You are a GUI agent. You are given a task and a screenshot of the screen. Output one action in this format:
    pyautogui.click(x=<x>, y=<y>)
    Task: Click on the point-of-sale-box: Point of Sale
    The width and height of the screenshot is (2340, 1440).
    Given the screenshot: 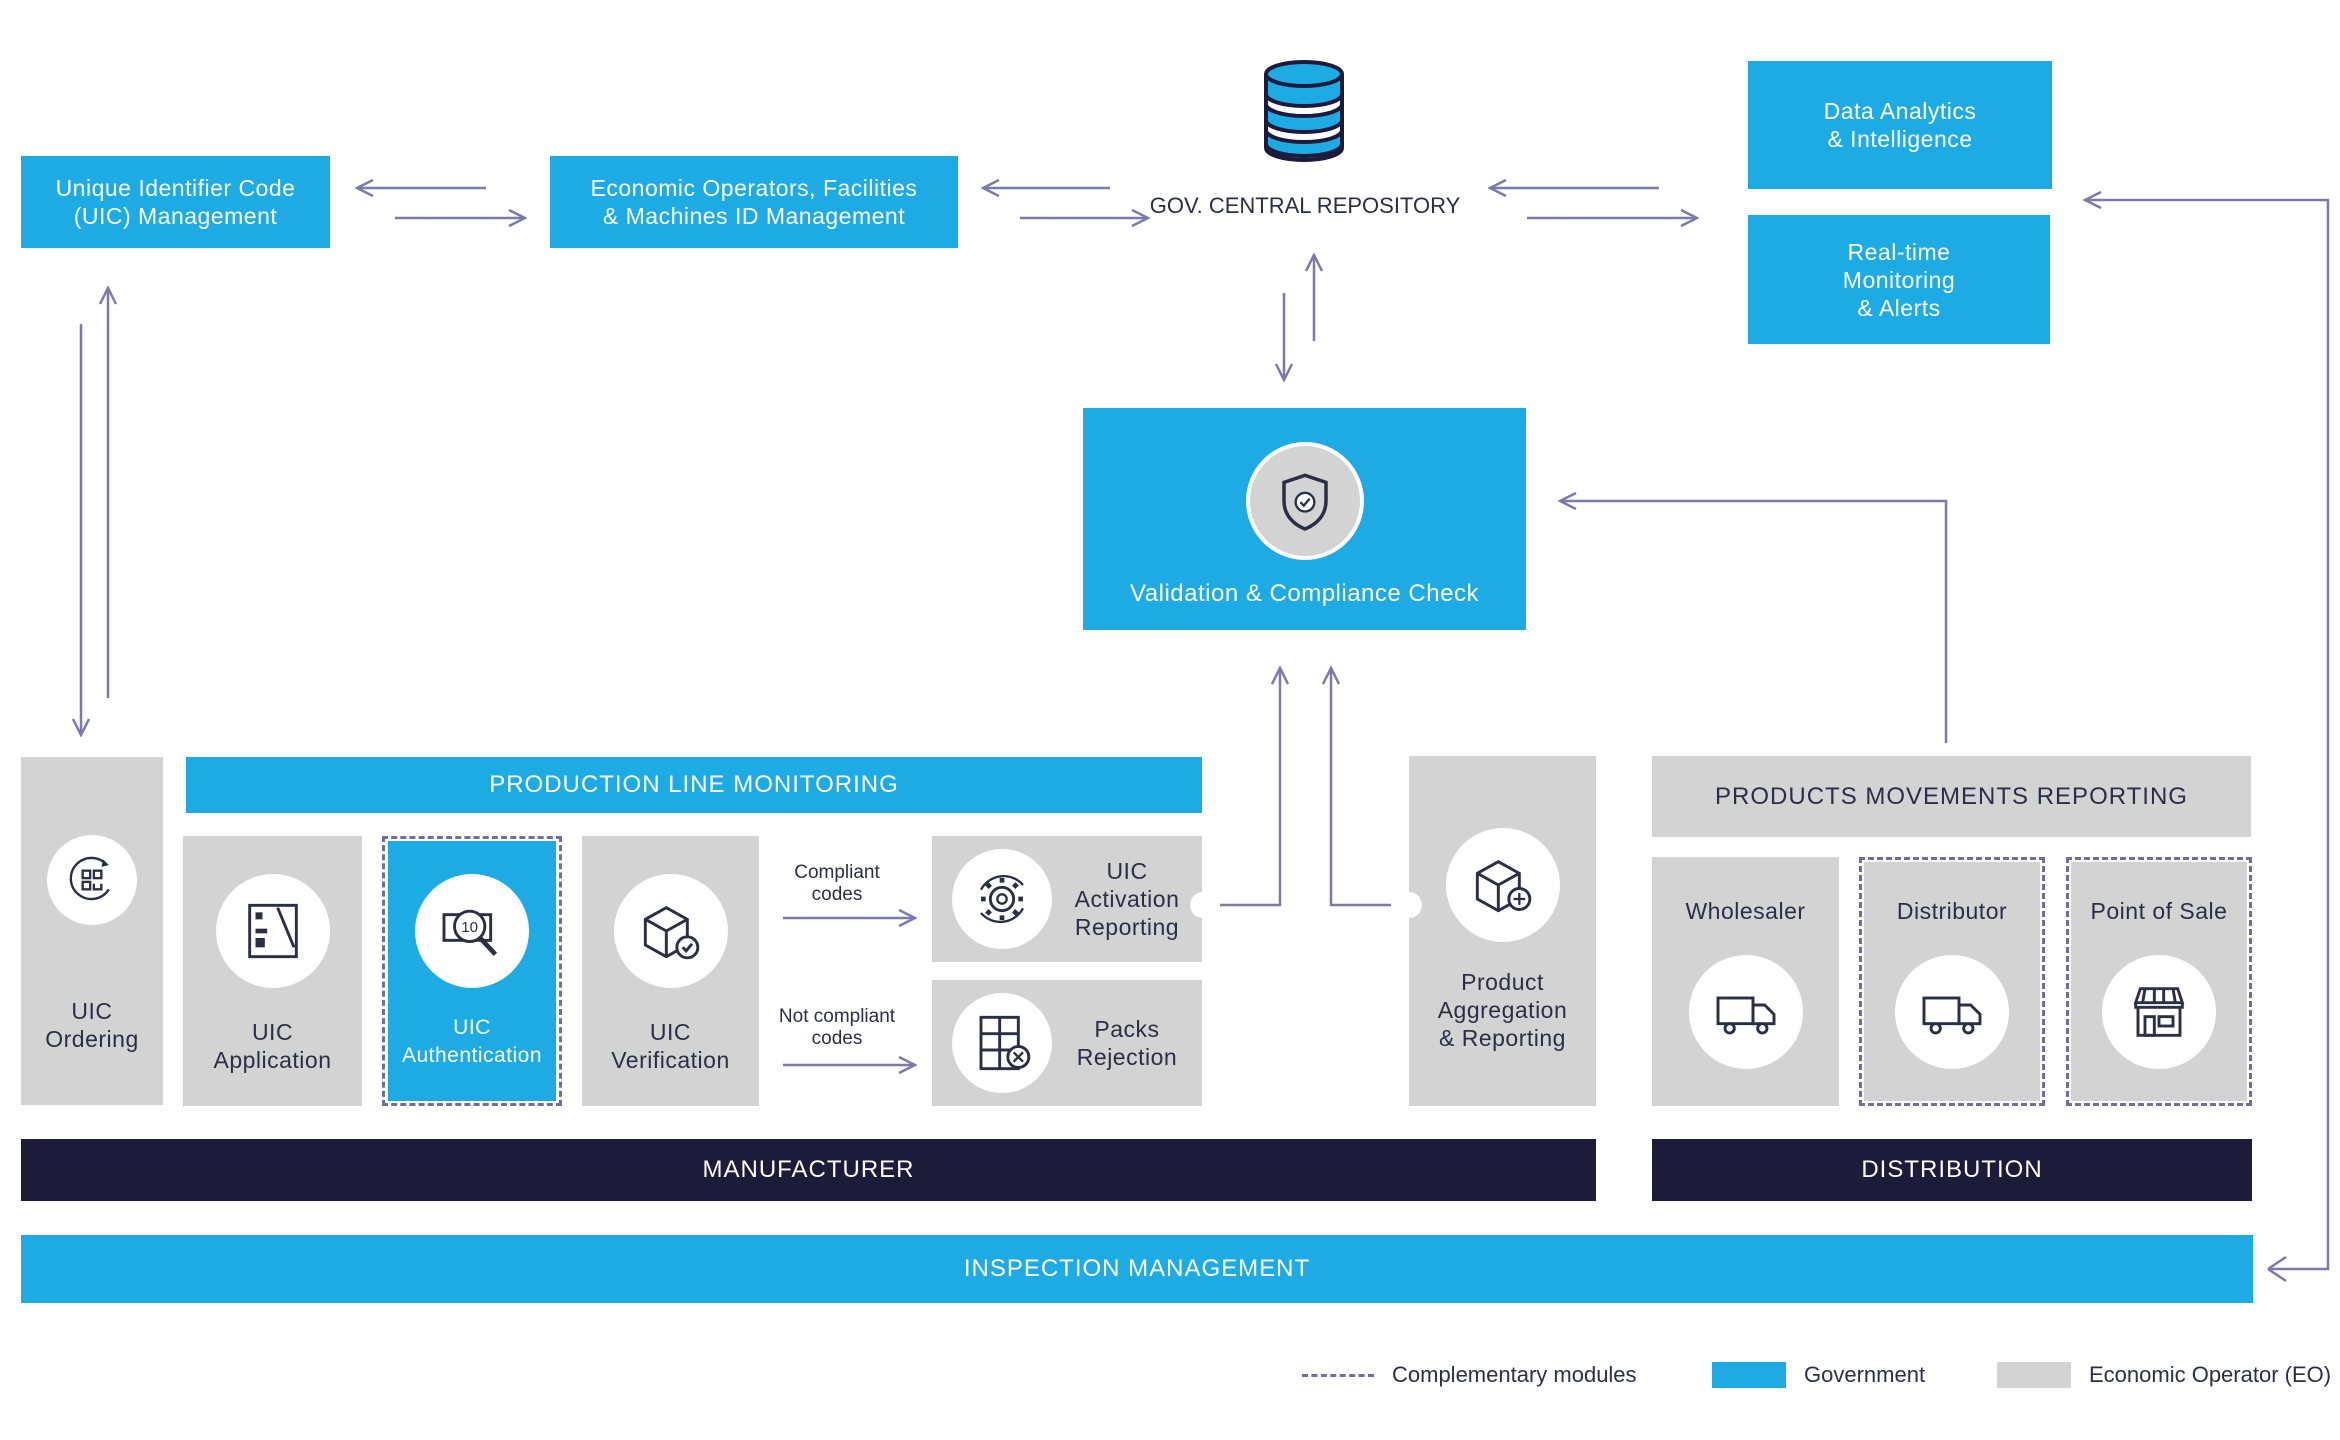 What is the action you would take?
    pyautogui.click(x=2159, y=981)
    